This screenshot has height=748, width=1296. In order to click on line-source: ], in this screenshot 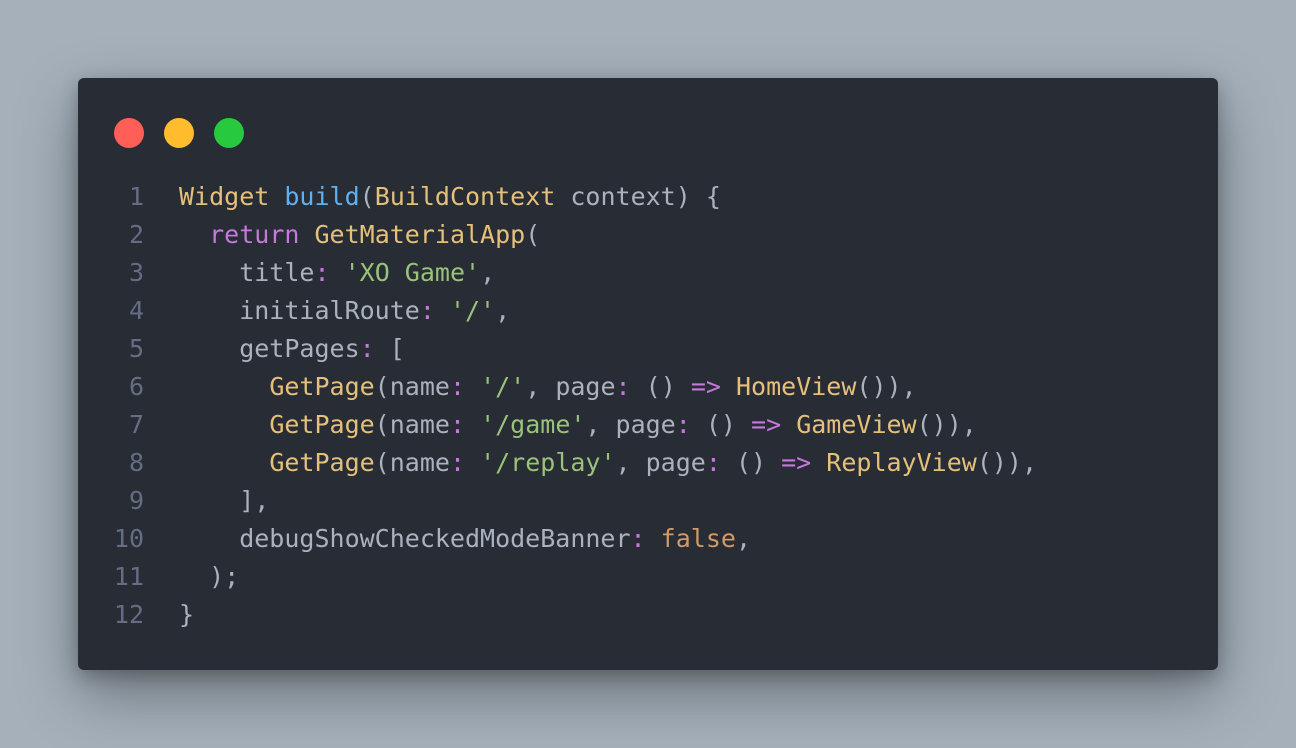, I will do `click(224, 501)`.